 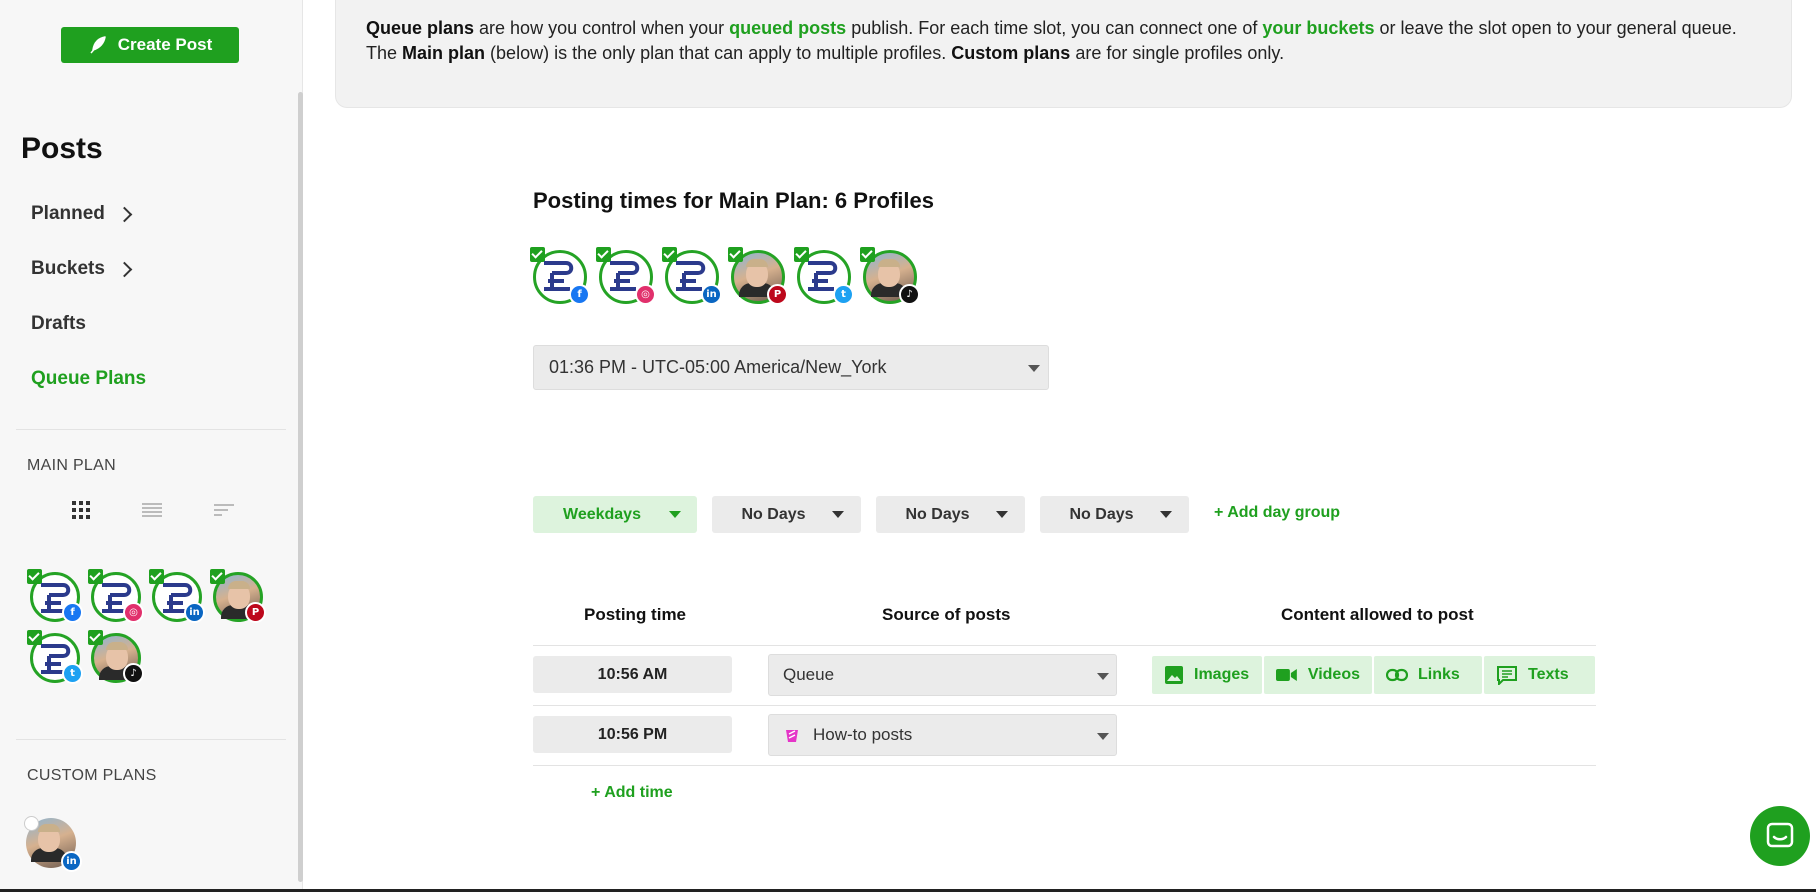 I want to click on queued-posts-link: queued posts, so click(x=787, y=28).